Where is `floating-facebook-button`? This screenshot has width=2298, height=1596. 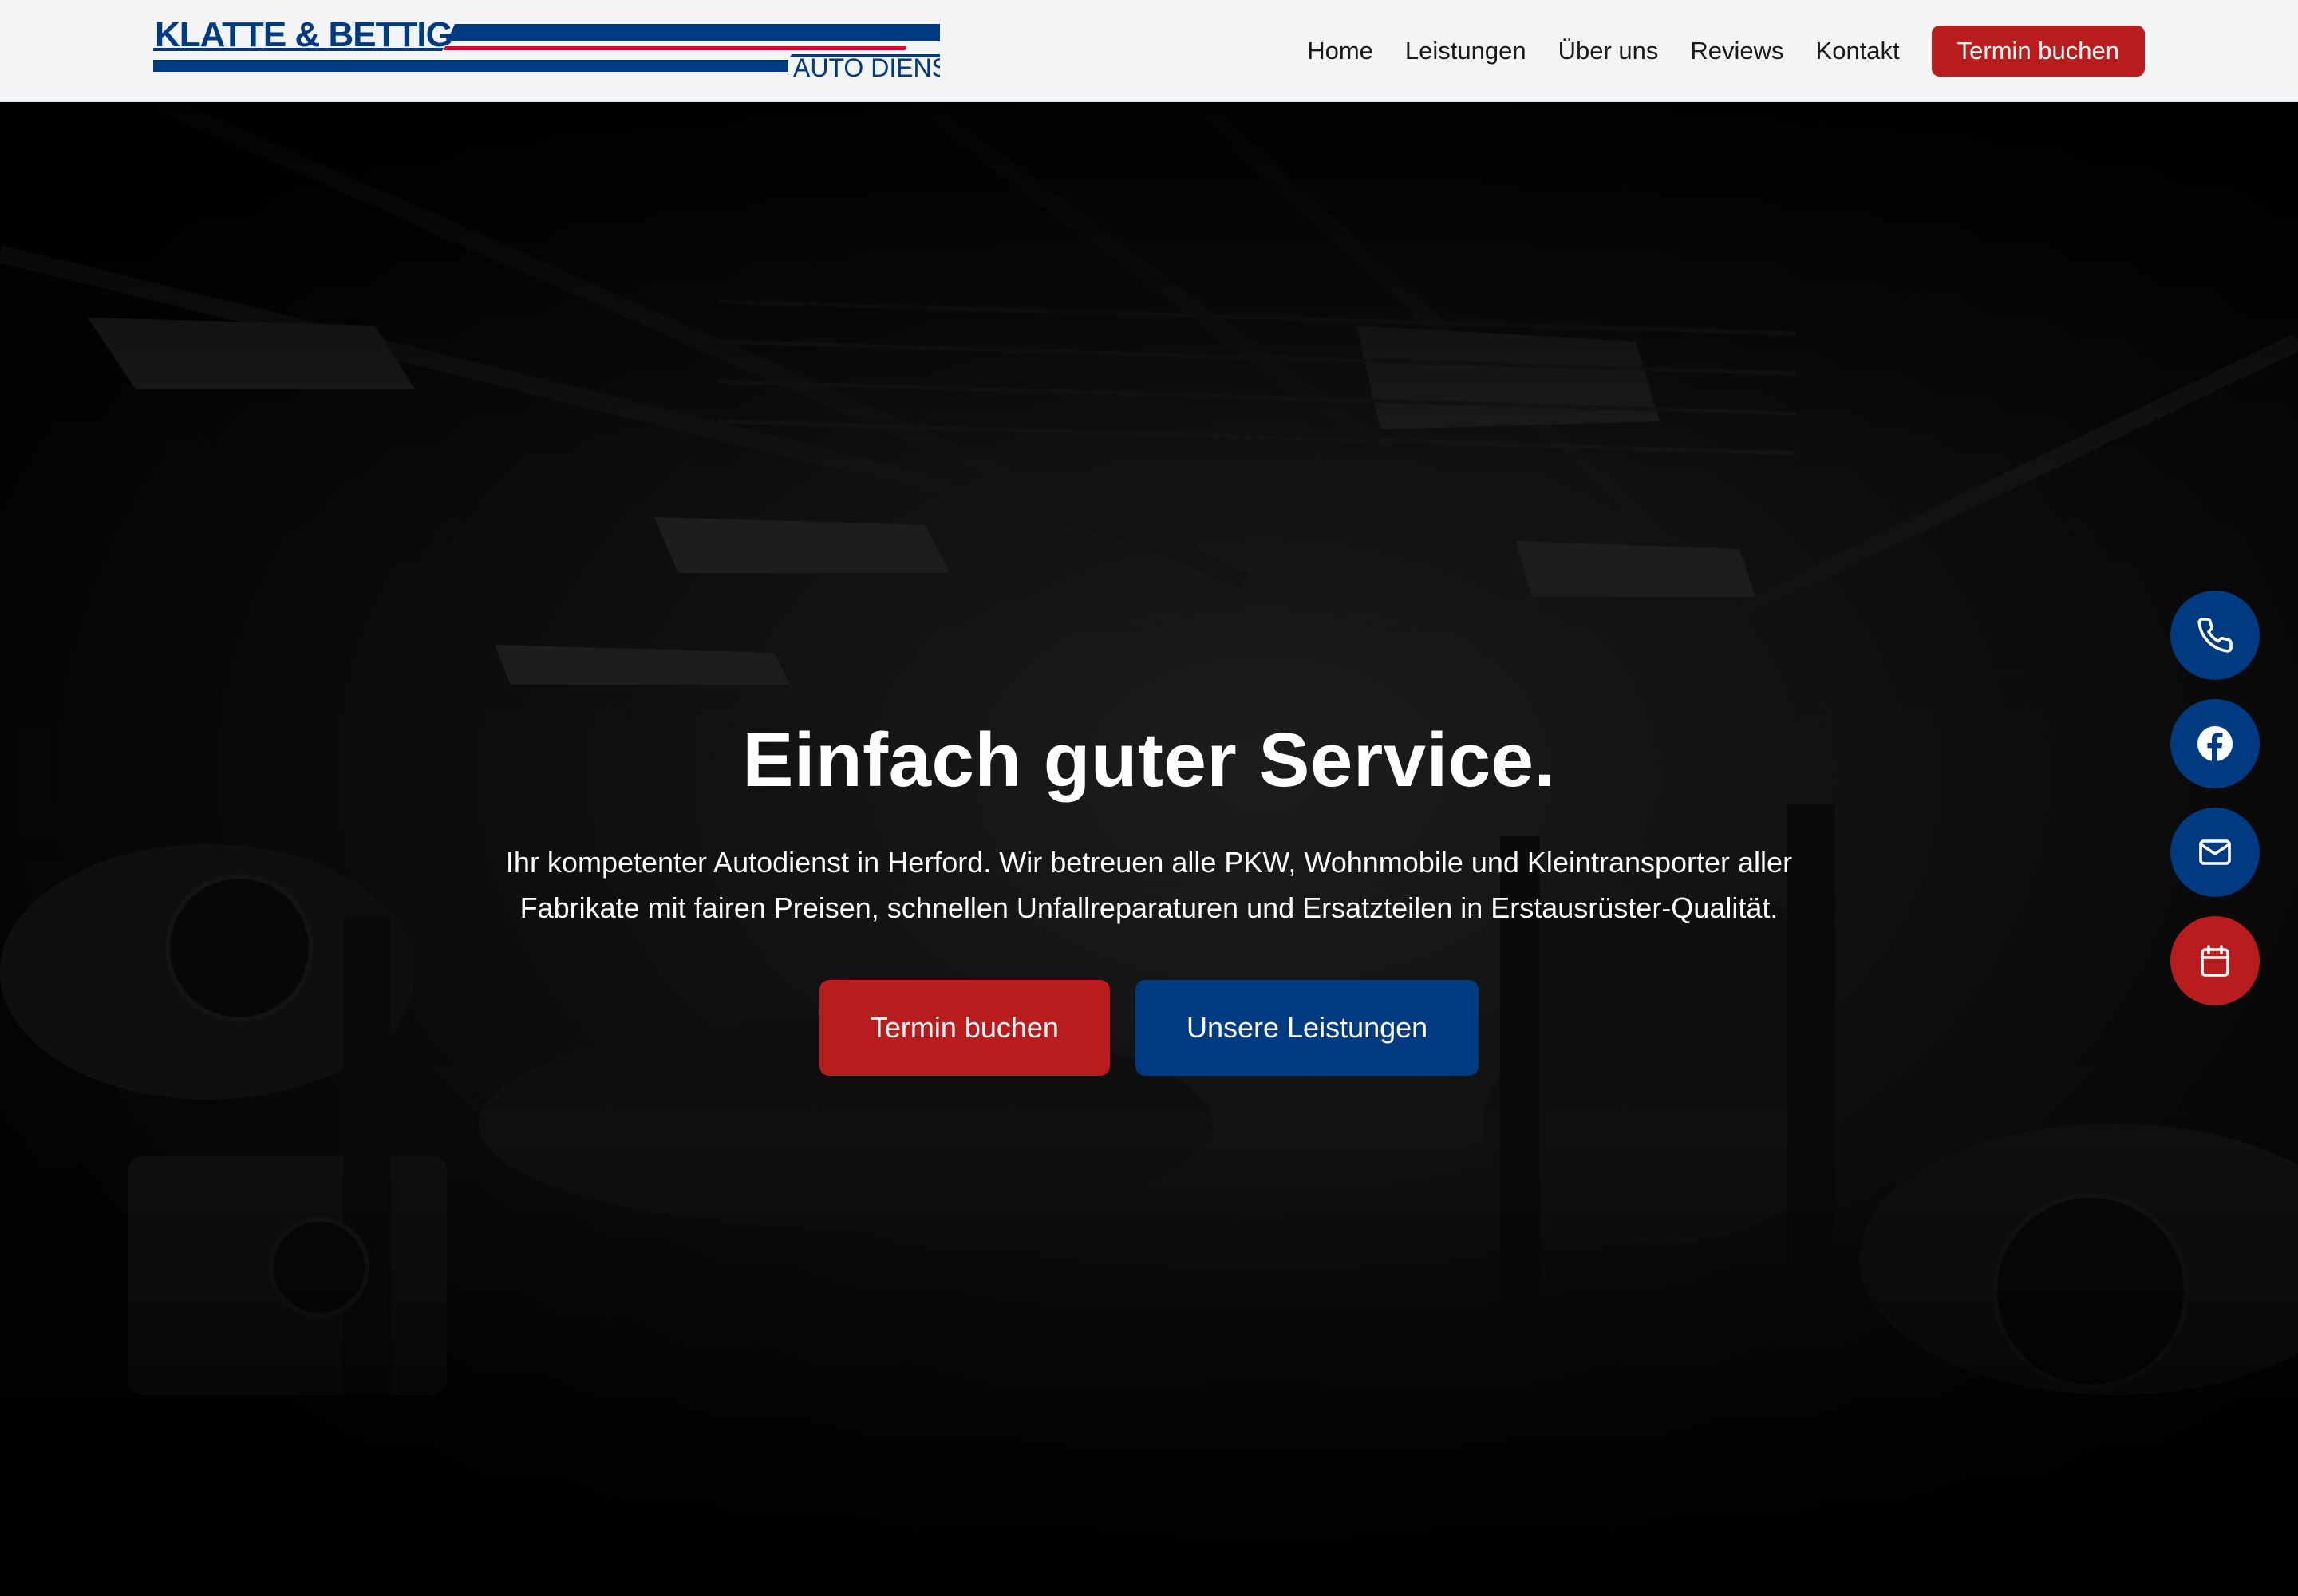
floating-facebook-button is located at coordinates (2215, 743).